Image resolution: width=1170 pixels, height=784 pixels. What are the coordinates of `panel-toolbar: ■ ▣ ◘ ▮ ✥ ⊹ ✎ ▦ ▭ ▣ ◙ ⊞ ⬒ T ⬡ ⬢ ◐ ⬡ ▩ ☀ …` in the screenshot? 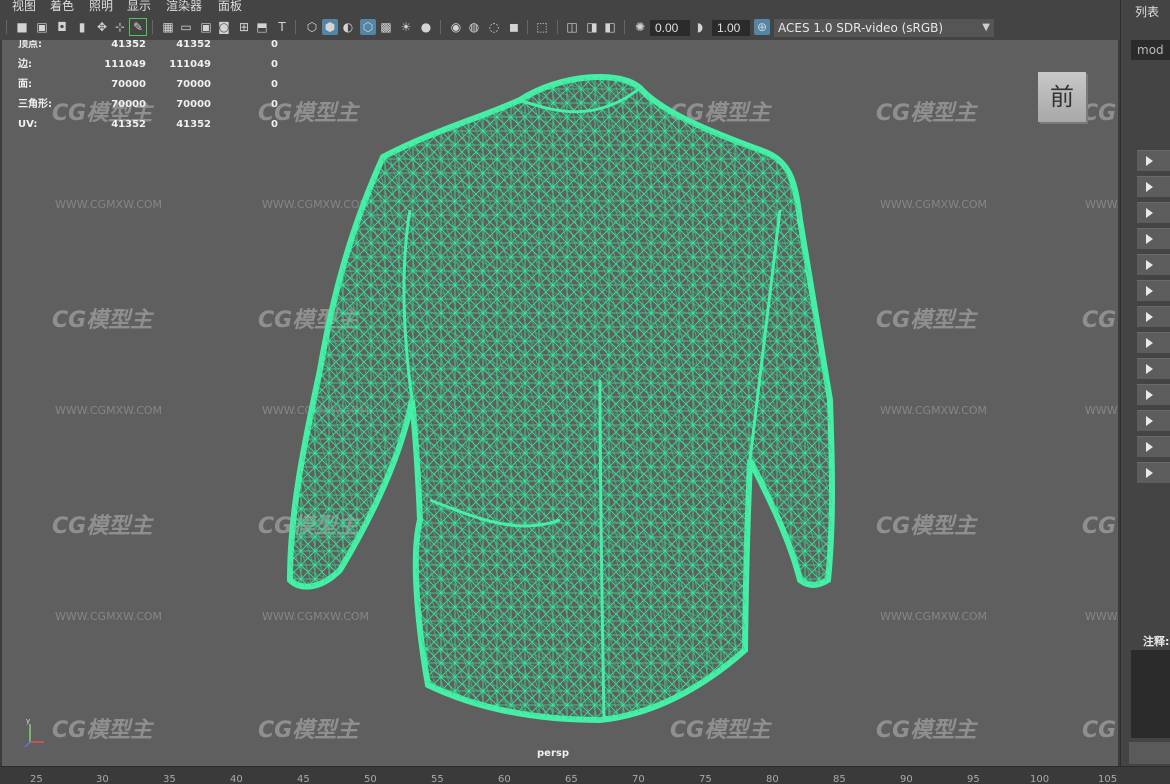 It's located at (560, 27).